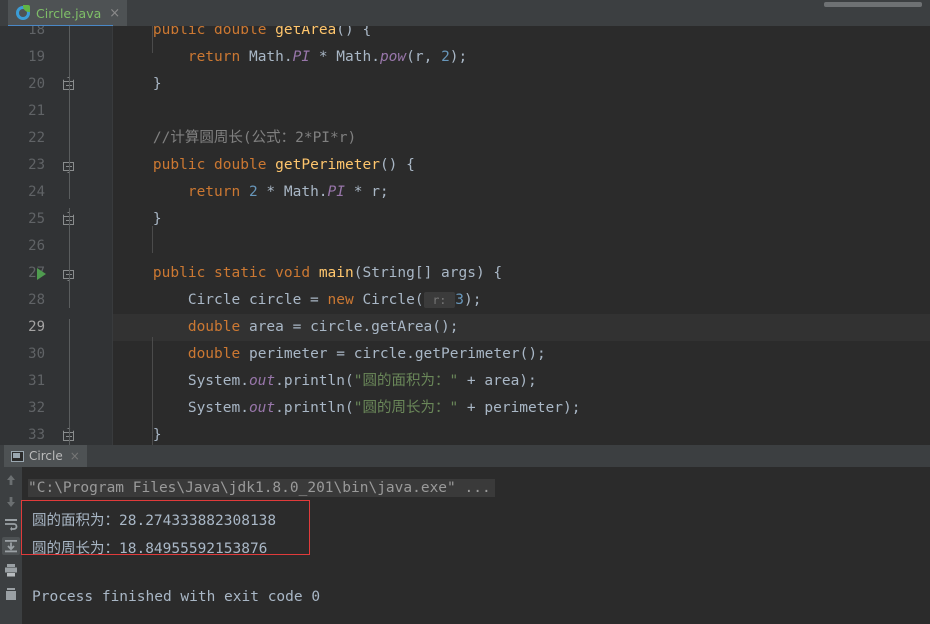 The image size is (930, 624). What do you see at coordinates (465, 456) in the screenshot?
I see `console-tab-bar: Circle ×` at bounding box center [465, 456].